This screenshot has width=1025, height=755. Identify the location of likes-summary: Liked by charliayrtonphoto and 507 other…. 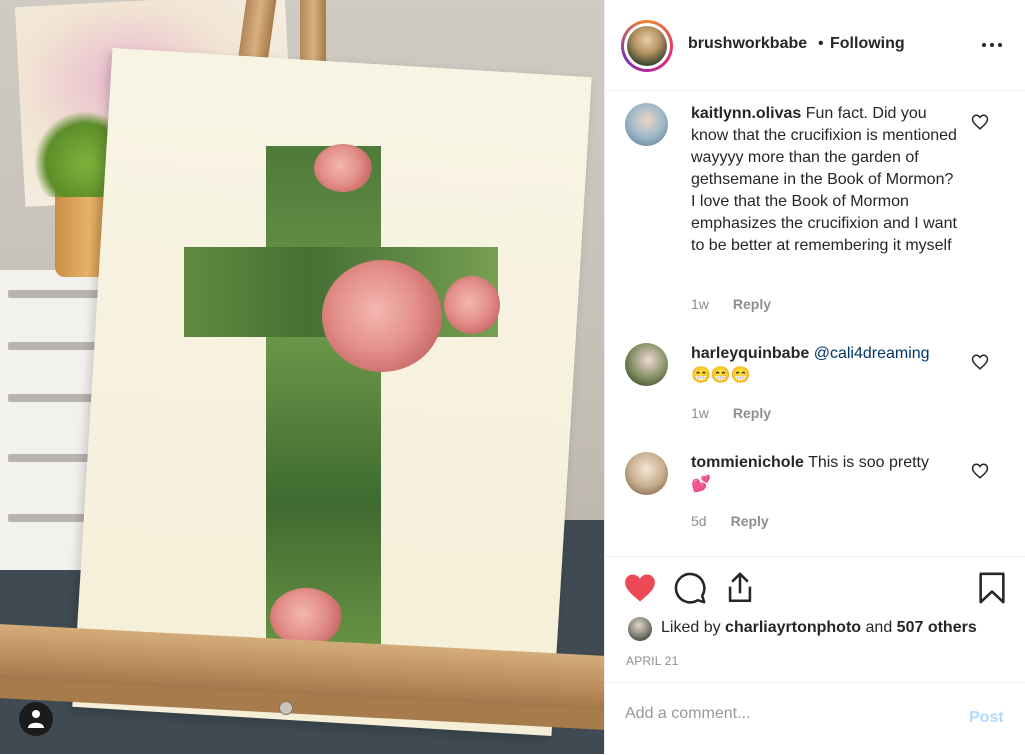
(825, 629).